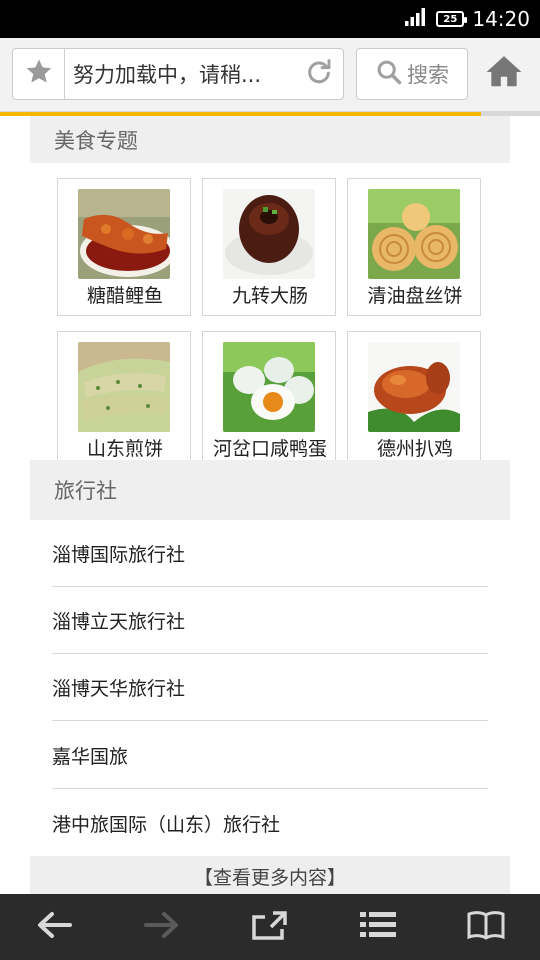  I want to click on agency-list-item: 港中旅国际（山东）旅行社, so click(270, 823).